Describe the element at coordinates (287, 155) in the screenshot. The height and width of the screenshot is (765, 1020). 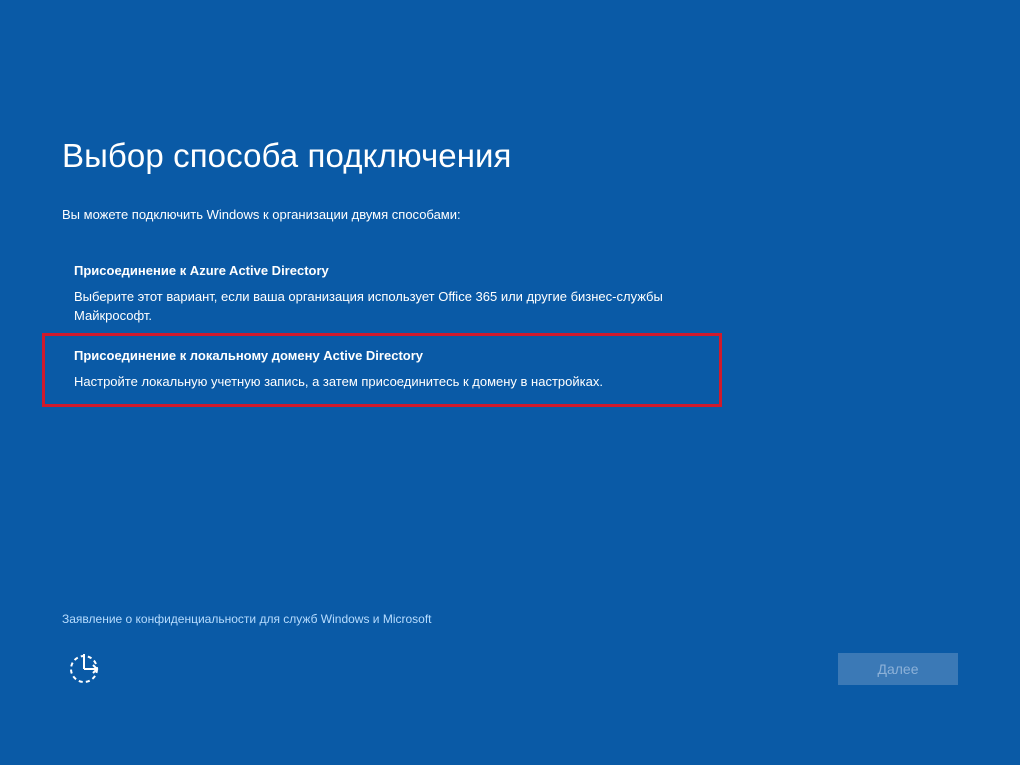
I see `page-title: Выбор способа подключения` at that location.